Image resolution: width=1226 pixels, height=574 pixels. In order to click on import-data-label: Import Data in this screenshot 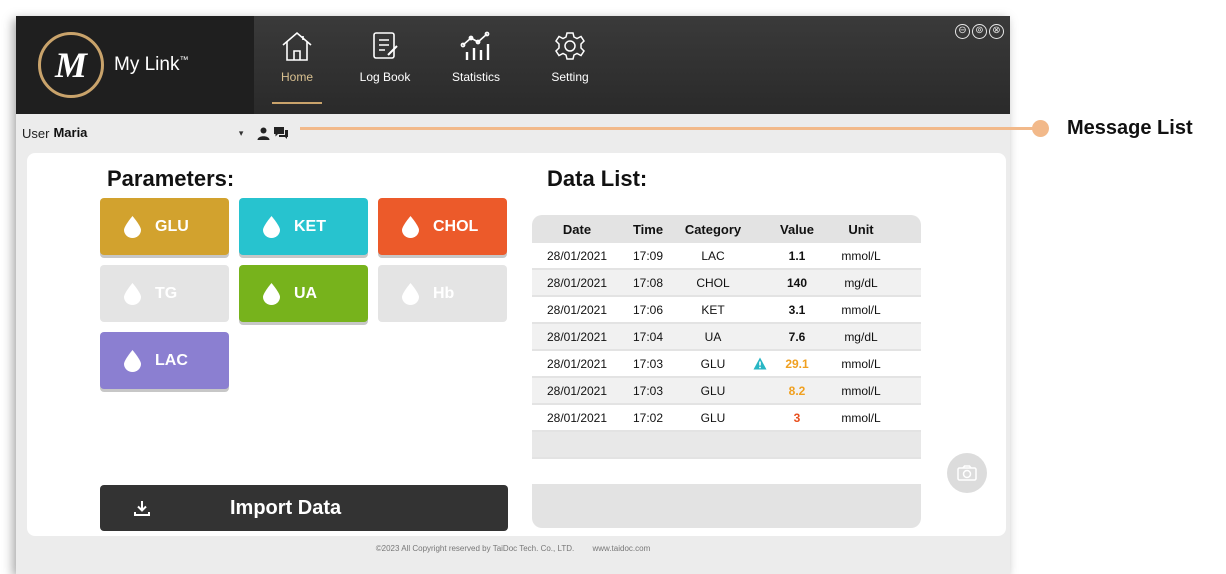, I will do `click(286, 507)`.